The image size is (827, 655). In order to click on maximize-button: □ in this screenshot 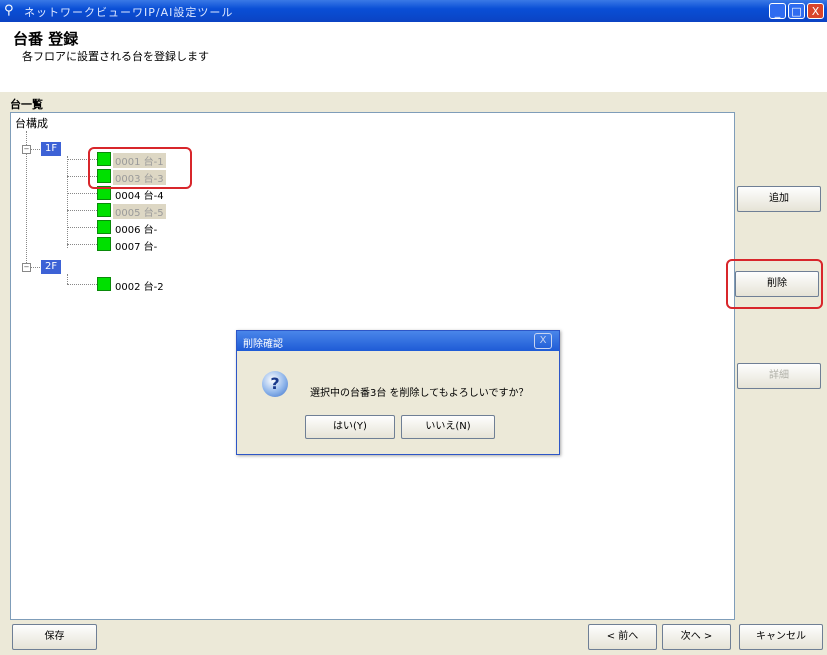, I will do `click(796, 11)`.